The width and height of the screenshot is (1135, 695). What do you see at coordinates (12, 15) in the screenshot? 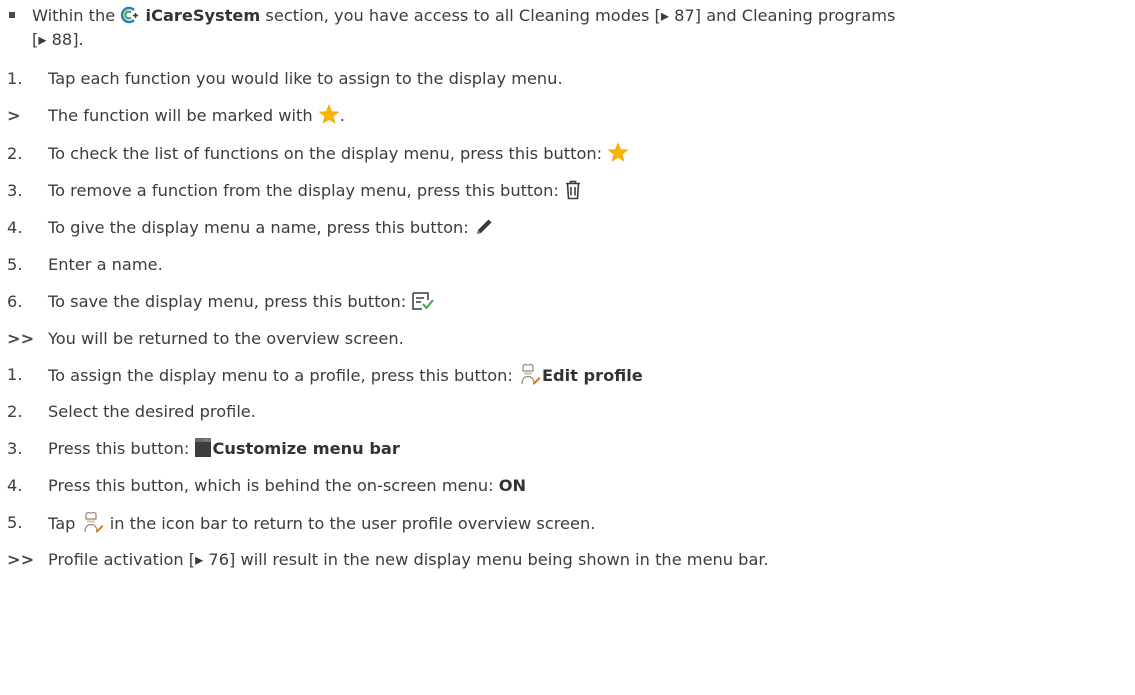
I see `bullet-square` at bounding box center [12, 15].